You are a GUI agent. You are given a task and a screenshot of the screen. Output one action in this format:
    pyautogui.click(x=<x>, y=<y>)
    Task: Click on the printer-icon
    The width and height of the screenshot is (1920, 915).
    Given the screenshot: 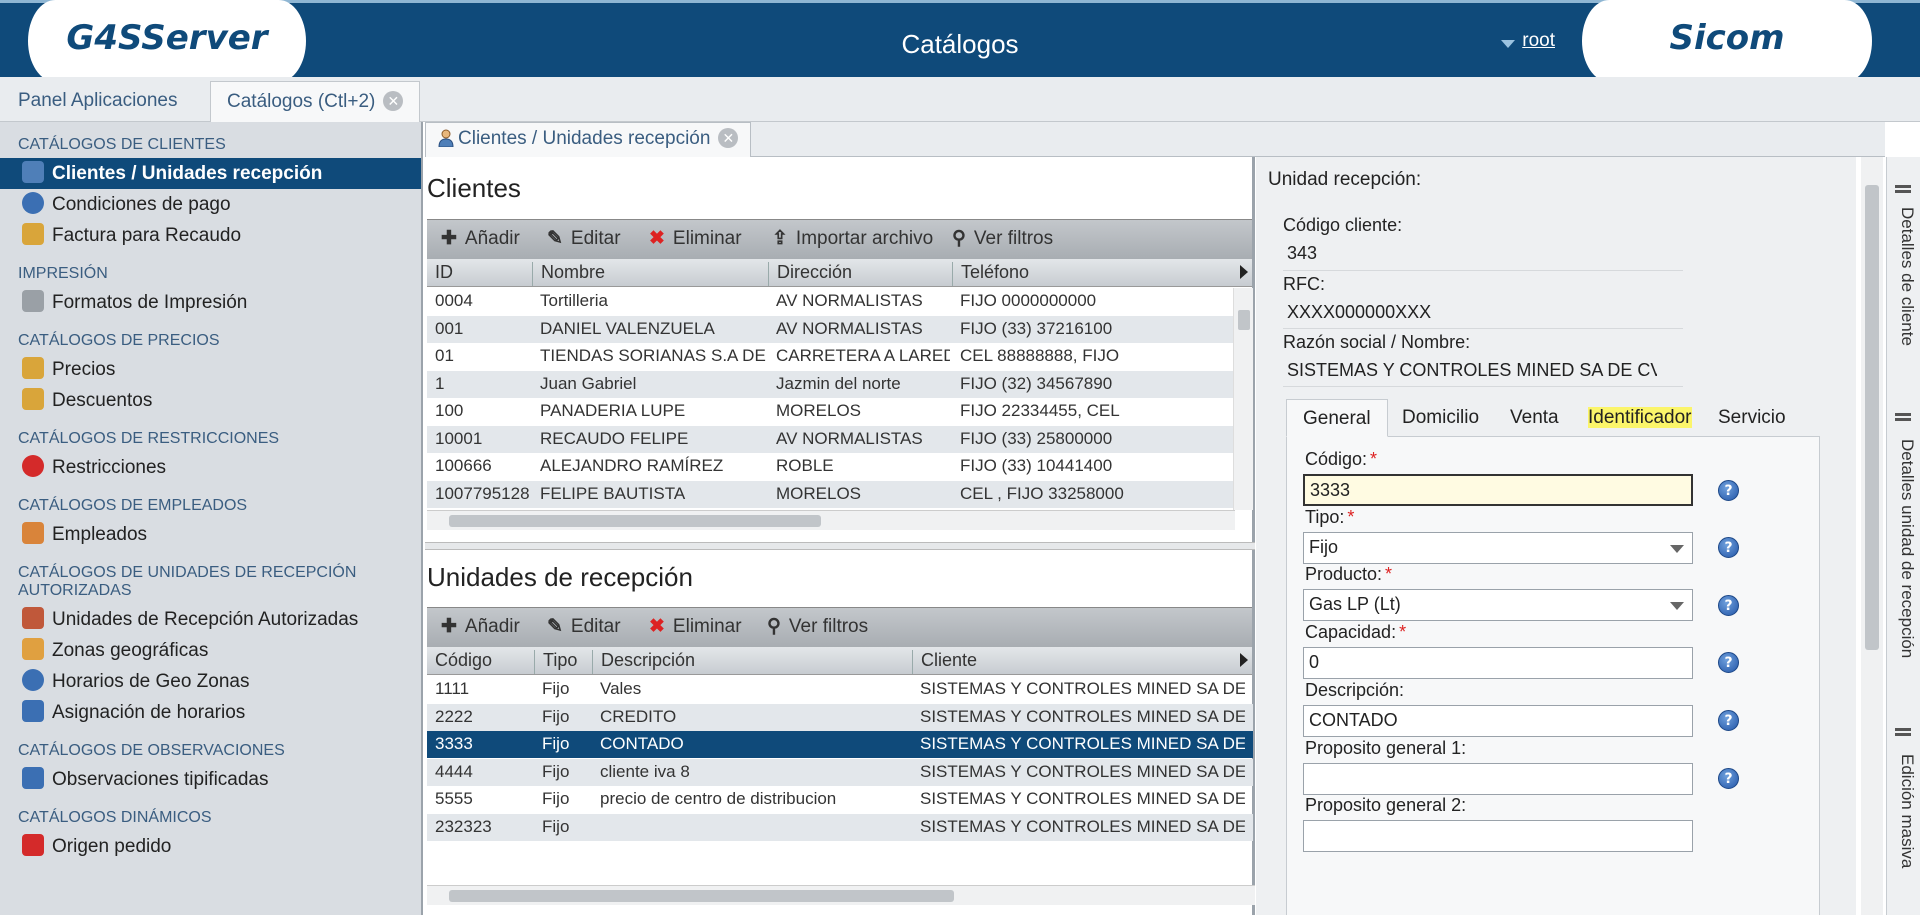 What is the action you would take?
    pyautogui.click(x=33, y=301)
    